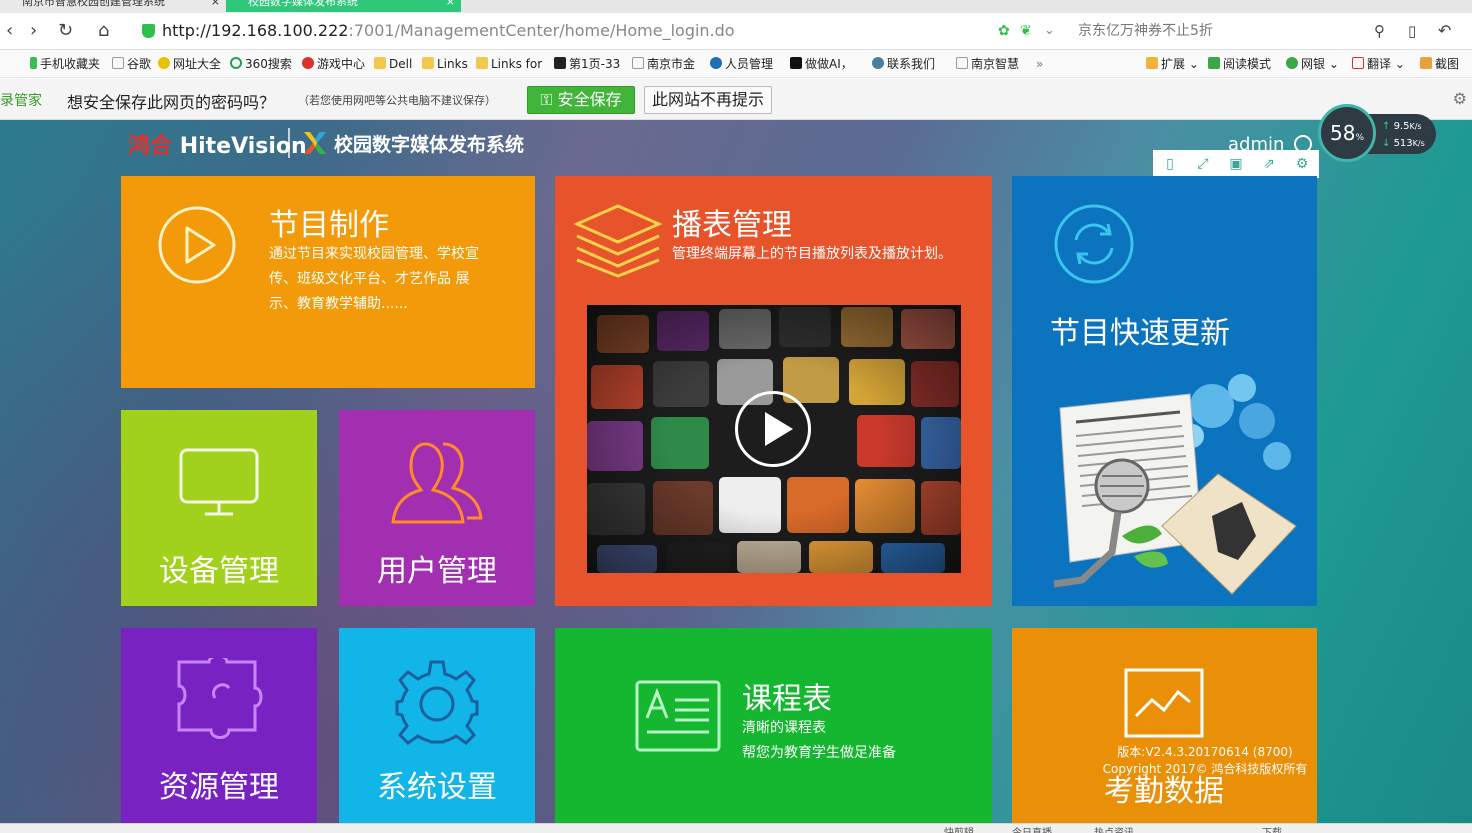  What do you see at coordinates (1379, 31) in the screenshot?
I see `search-icon: ⚲` at bounding box center [1379, 31].